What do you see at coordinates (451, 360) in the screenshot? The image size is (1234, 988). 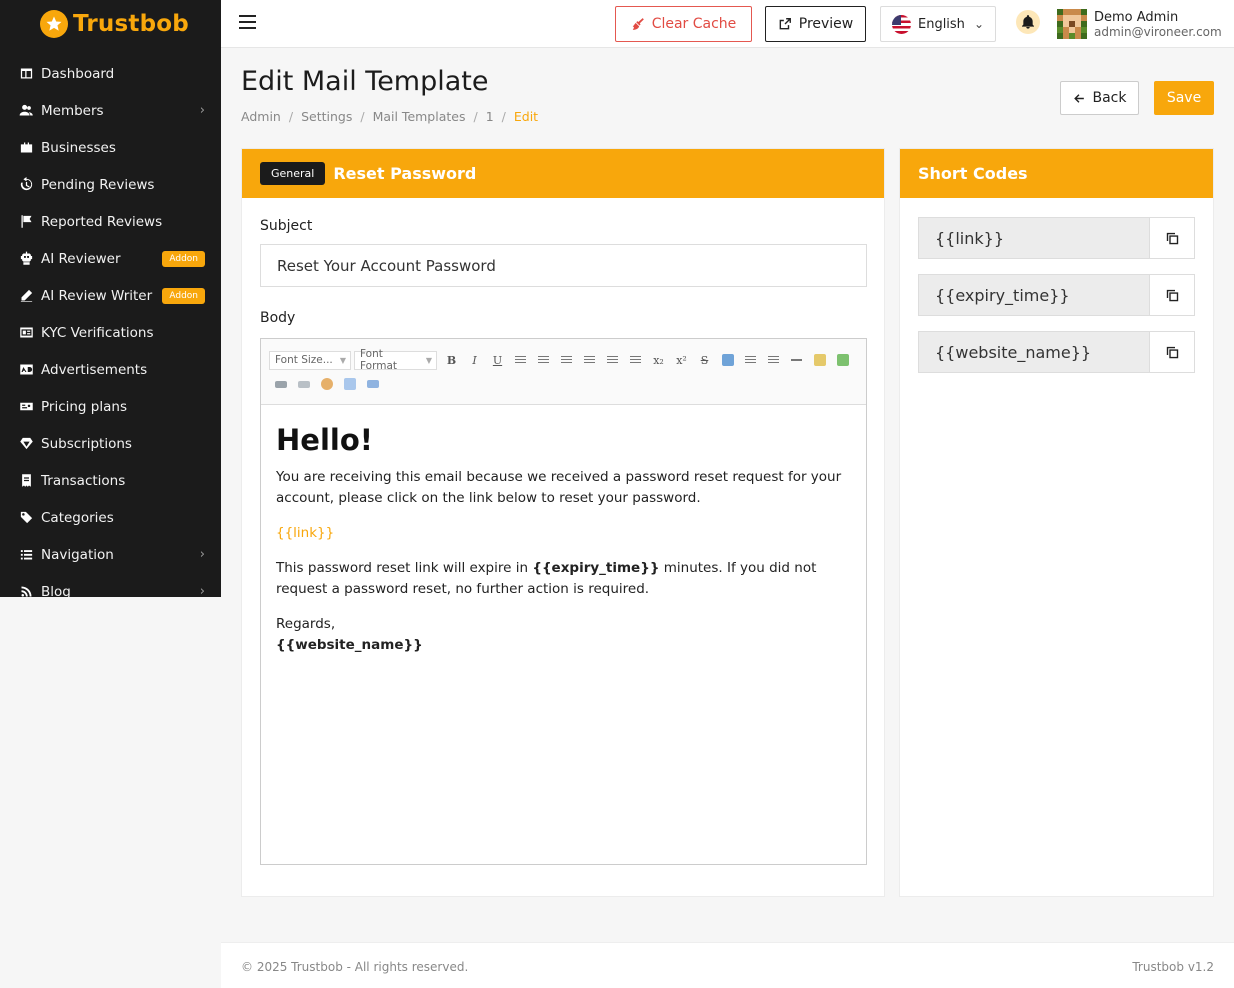 I see `bold-icon: B` at bounding box center [451, 360].